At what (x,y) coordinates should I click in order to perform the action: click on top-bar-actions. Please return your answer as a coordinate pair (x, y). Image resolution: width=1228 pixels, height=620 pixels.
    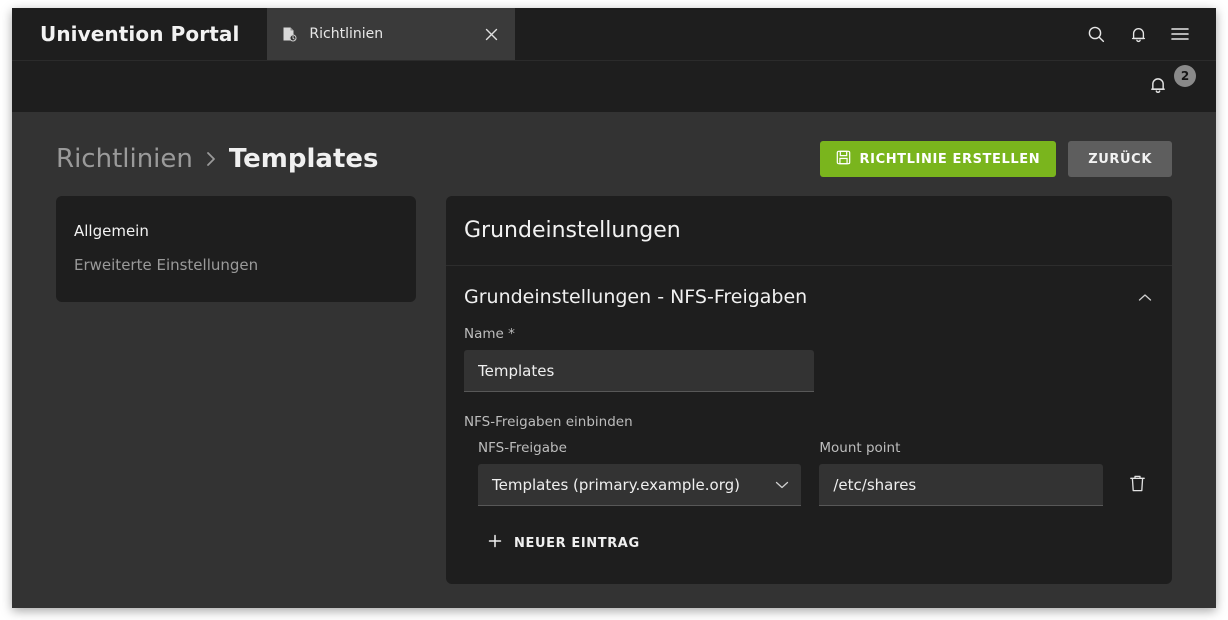
    Looking at the image, I should click on (1147, 34).